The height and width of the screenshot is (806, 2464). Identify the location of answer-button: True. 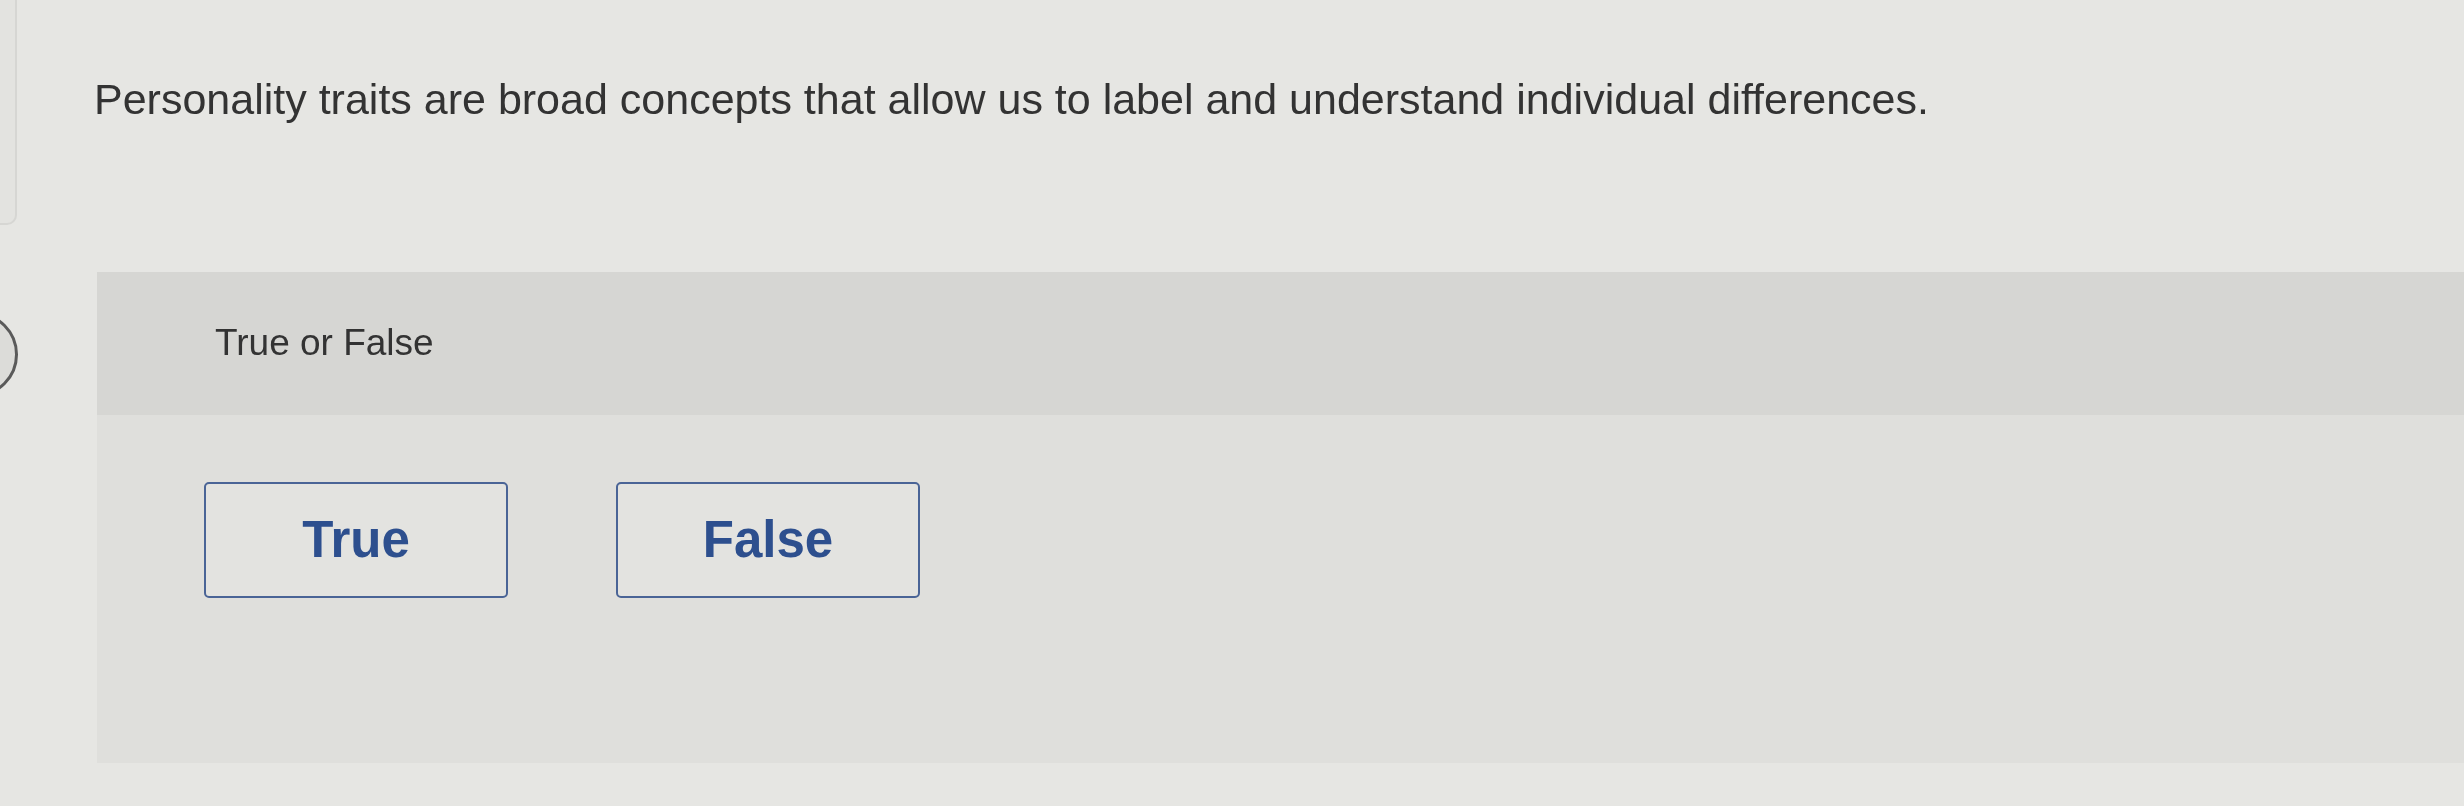
(356, 540).